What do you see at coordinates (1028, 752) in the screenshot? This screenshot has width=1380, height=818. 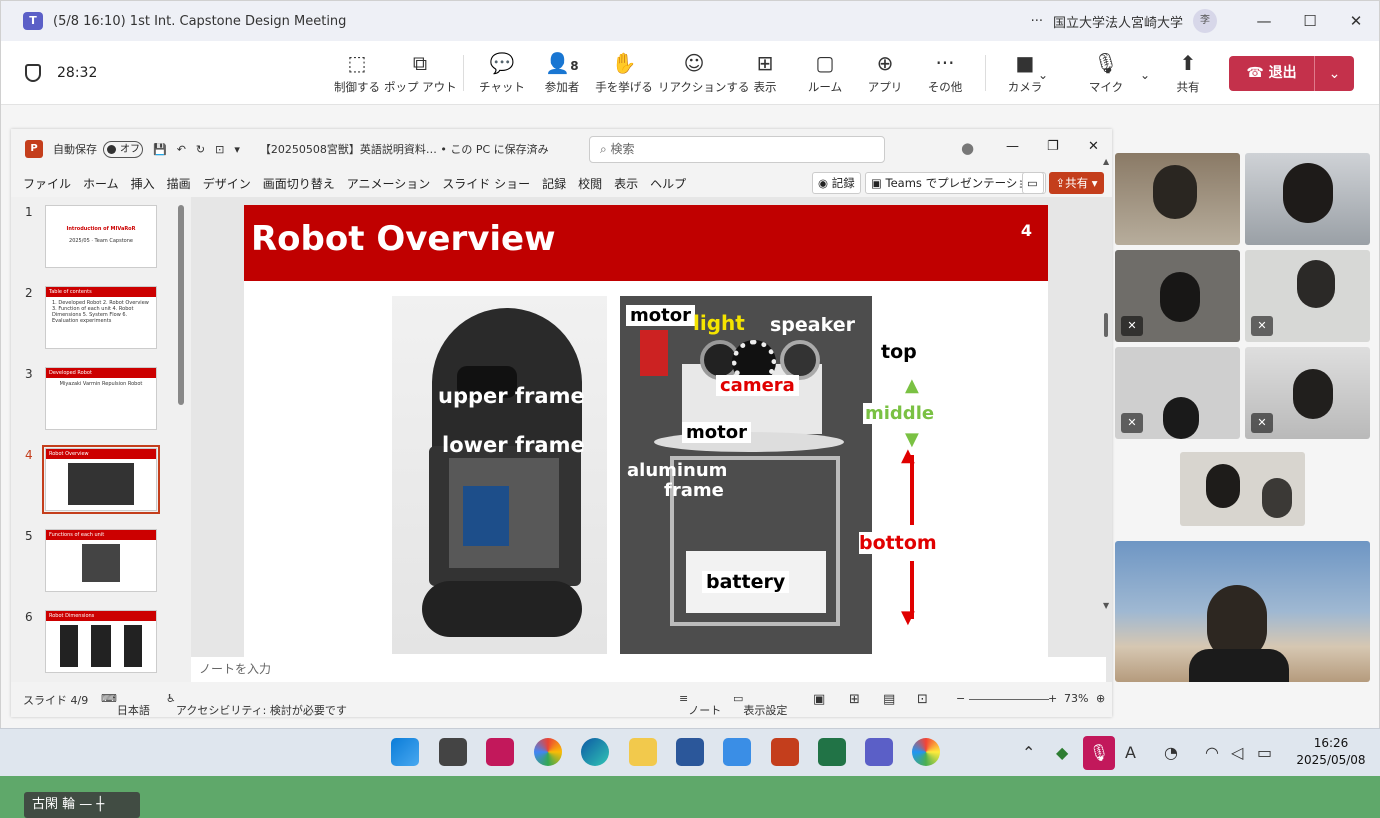 I see `chevron-up-icon: ⌃` at bounding box center [1028, 752].